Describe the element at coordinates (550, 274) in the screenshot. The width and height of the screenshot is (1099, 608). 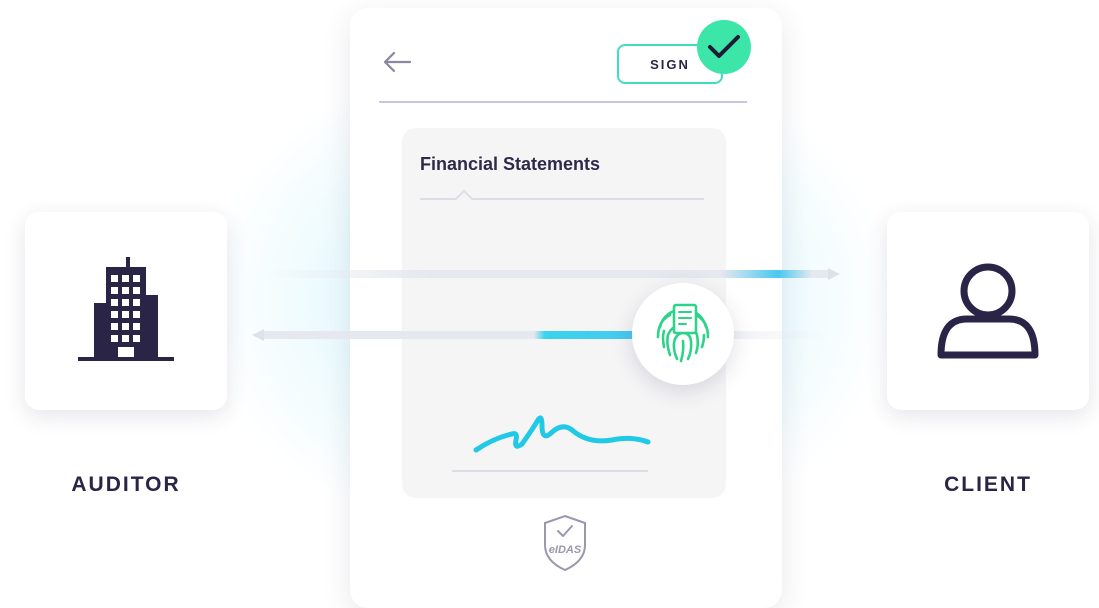
I see `transfer-line-to-client` at that location.